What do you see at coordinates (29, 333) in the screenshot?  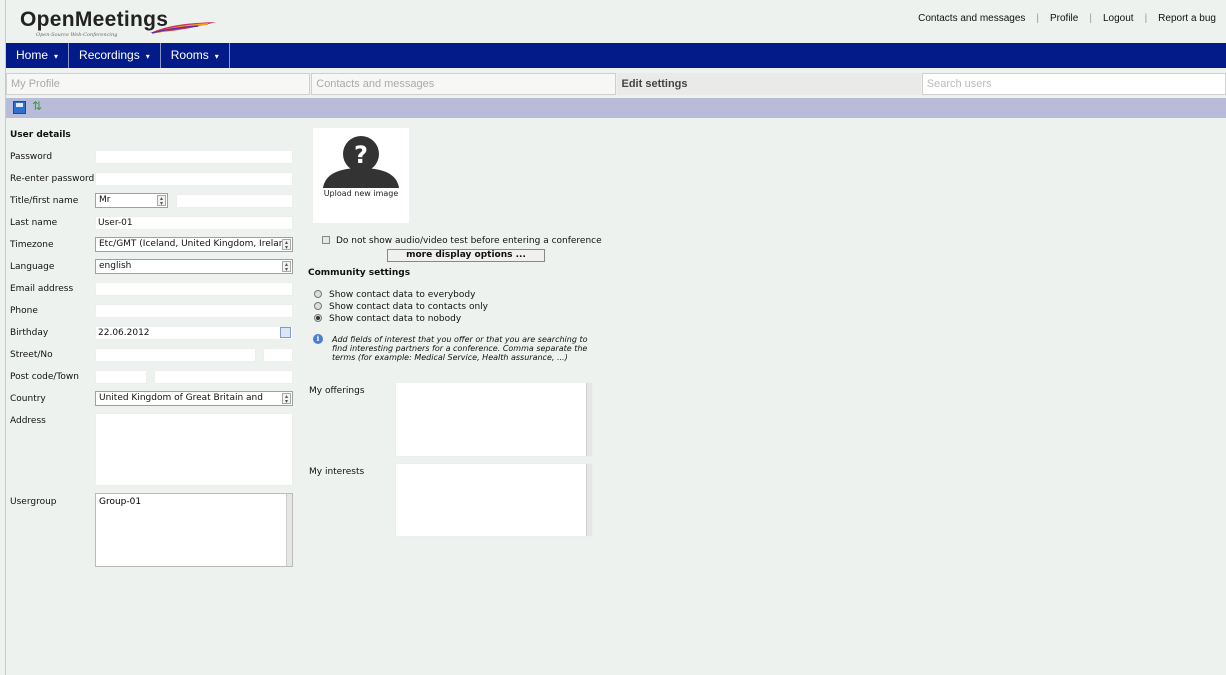 I see `birthday-label: Birthday` at bounding box center [29, 333].